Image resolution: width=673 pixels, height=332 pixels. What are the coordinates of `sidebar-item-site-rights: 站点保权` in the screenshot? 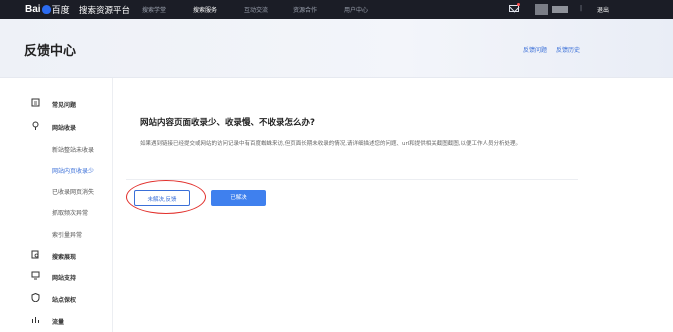 It's located at (64, 299).